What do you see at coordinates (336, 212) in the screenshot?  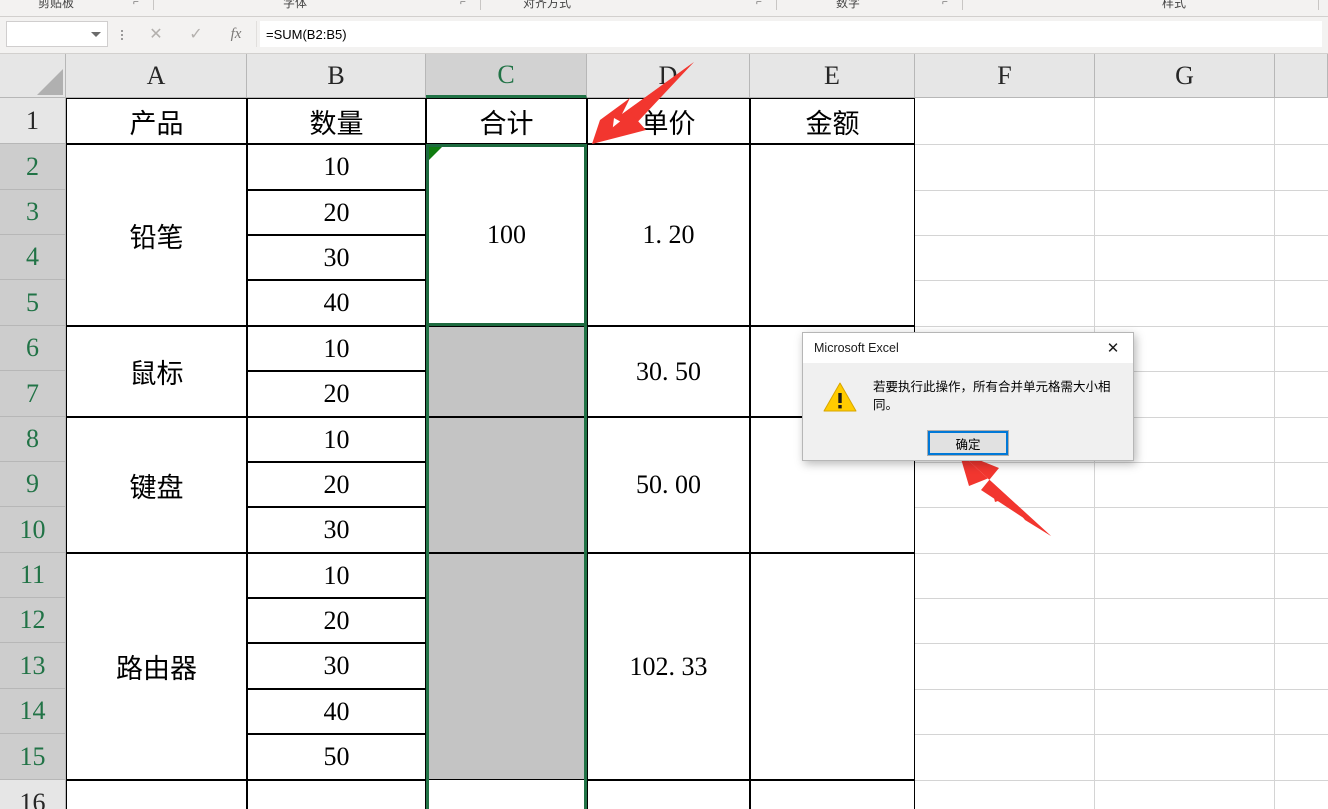 I see `cell-b3: 20` at bounding box center [336, 212].